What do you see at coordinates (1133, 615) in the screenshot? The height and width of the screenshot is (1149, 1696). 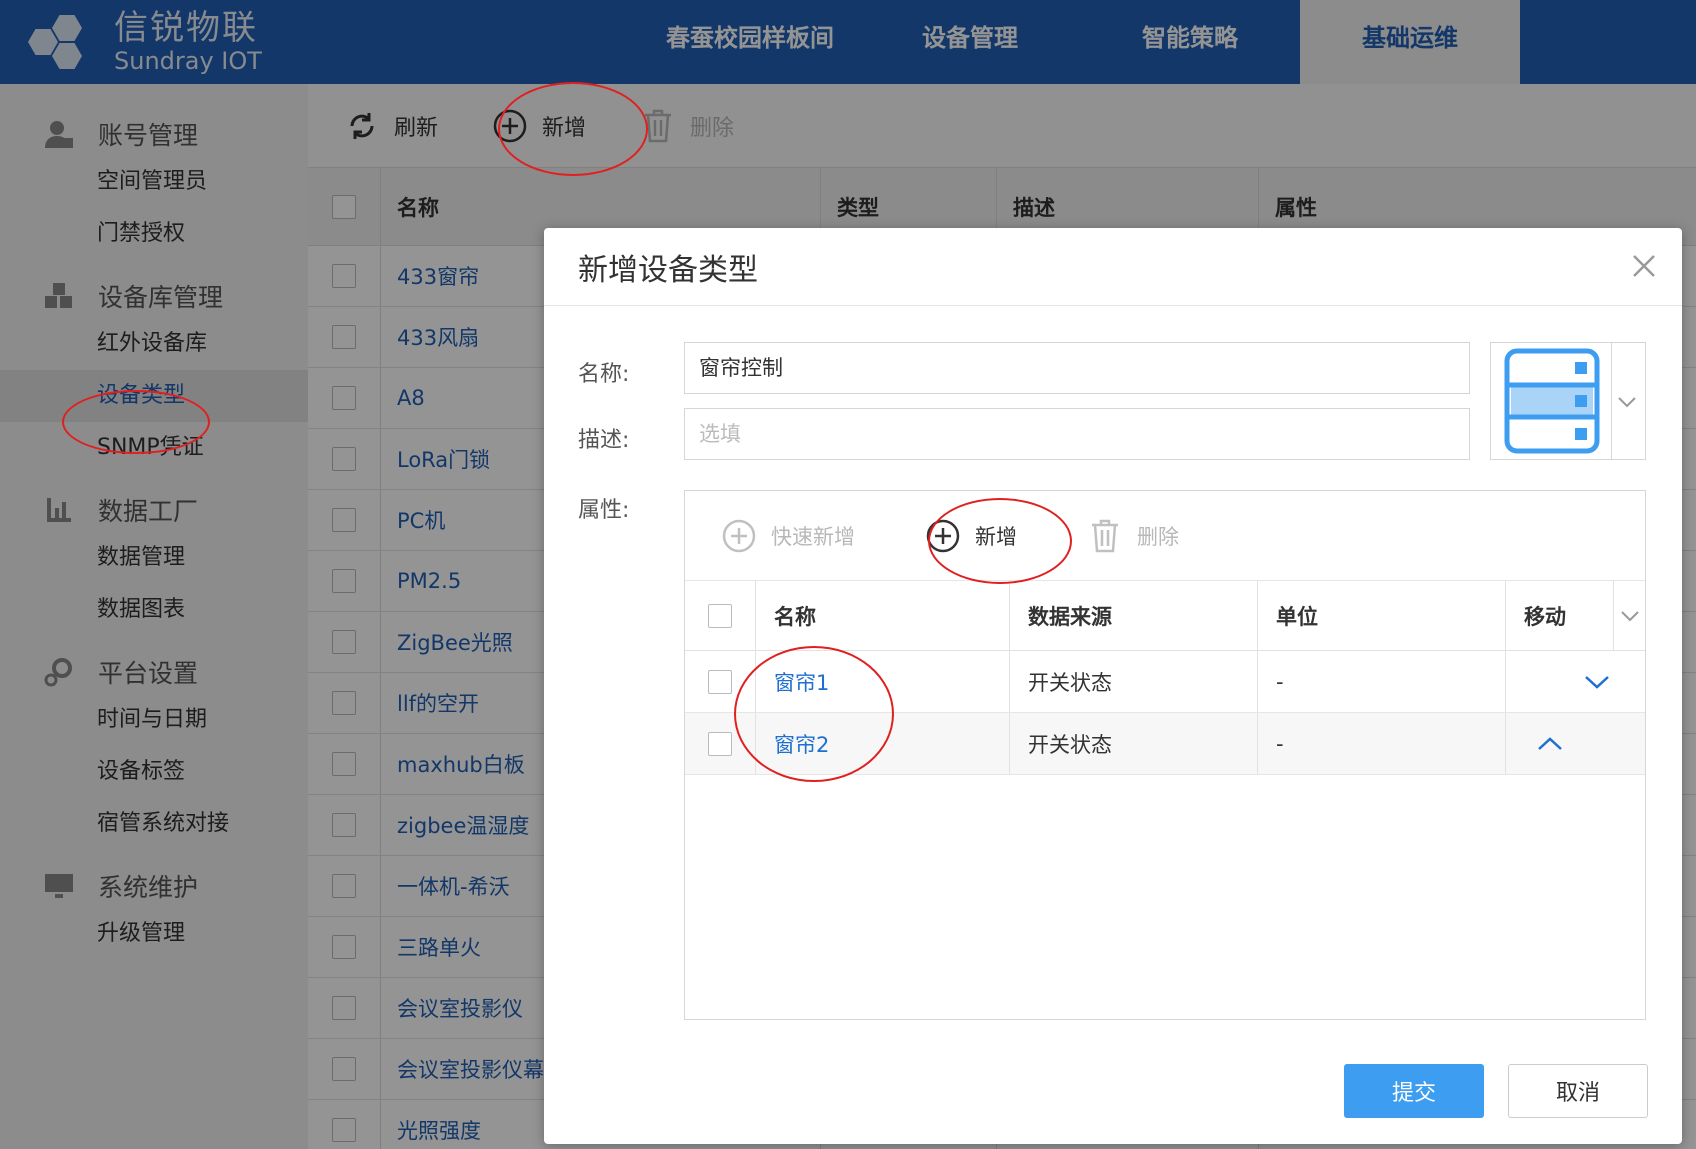 I see `attr-column-source: 数据来源` at bounding box center [1133, 615].